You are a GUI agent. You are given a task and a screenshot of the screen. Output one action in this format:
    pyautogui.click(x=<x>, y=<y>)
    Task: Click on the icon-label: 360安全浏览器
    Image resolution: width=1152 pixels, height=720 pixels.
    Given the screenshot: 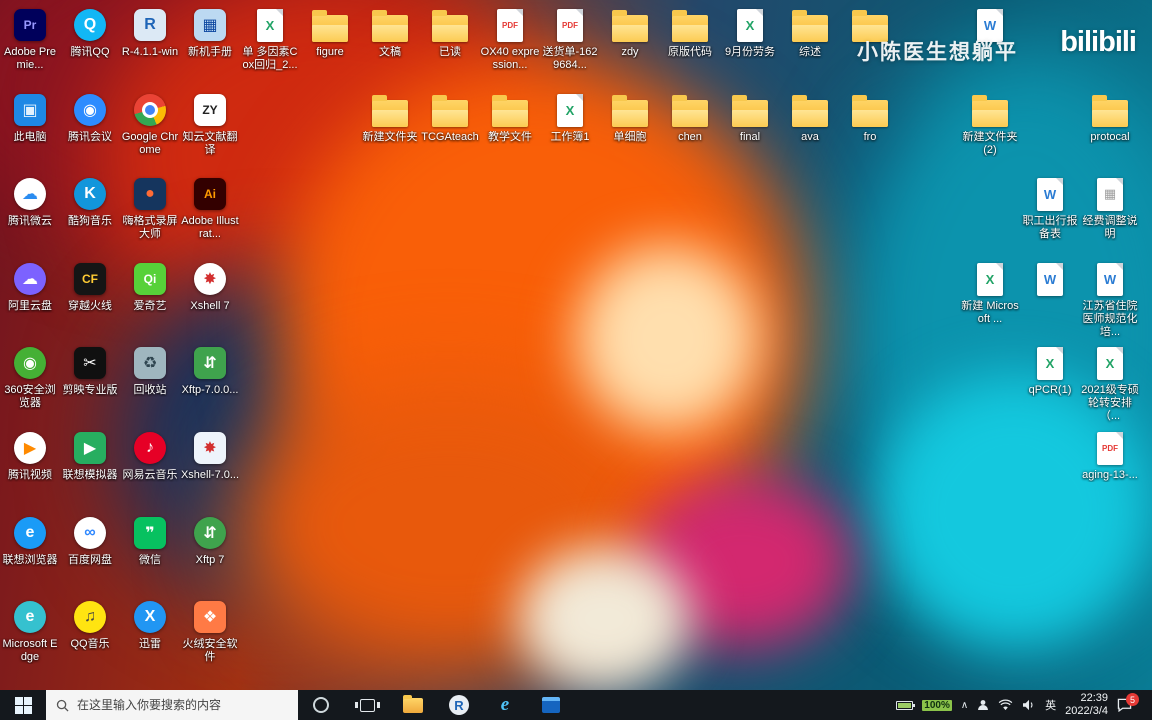 What is the action you would take?
    pyautogui.click(x=30, y=397)
    